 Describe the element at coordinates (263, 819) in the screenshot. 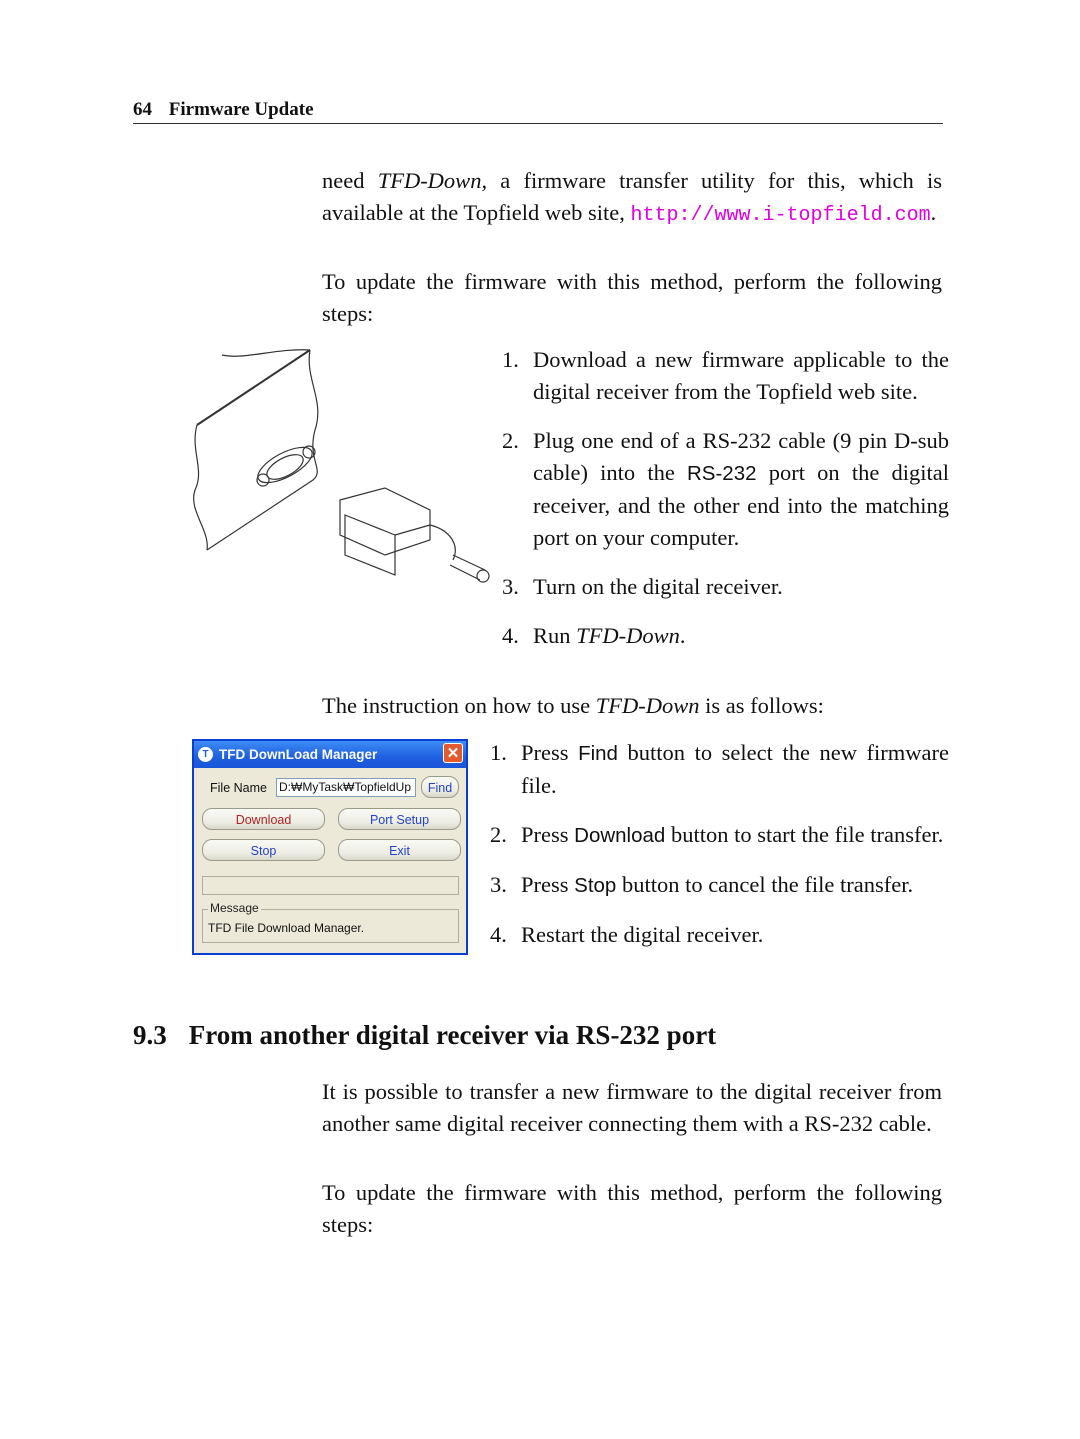

I see `download-button: Download` at that location.